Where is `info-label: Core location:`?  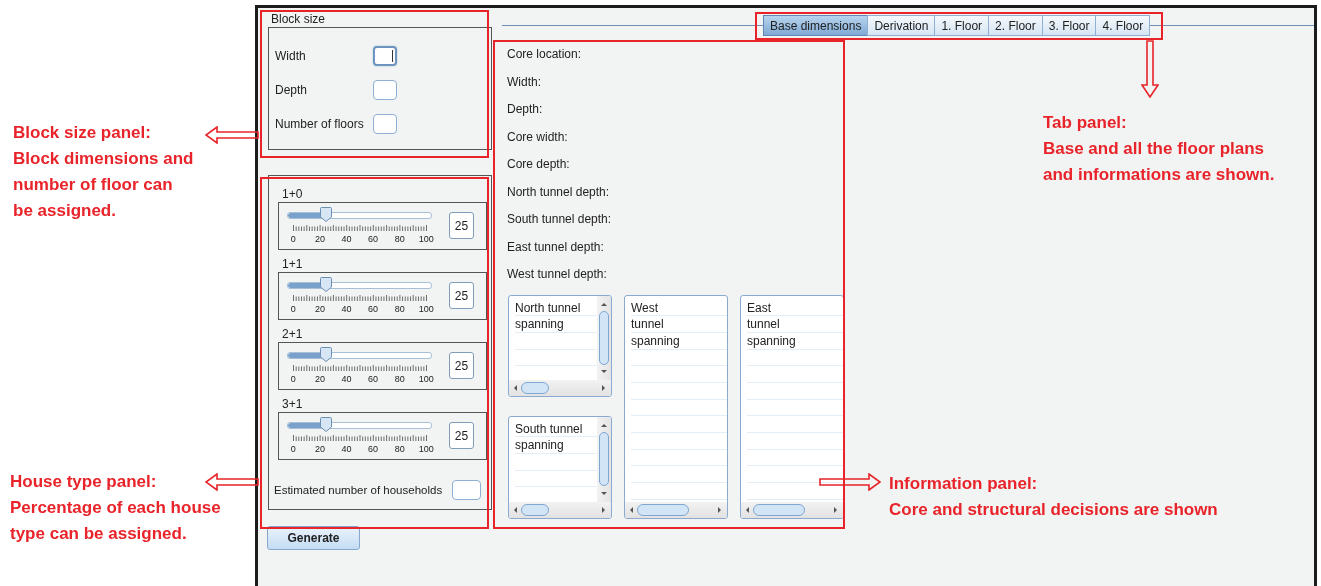 info-label: Core location: is located at coordinates (545, 55).